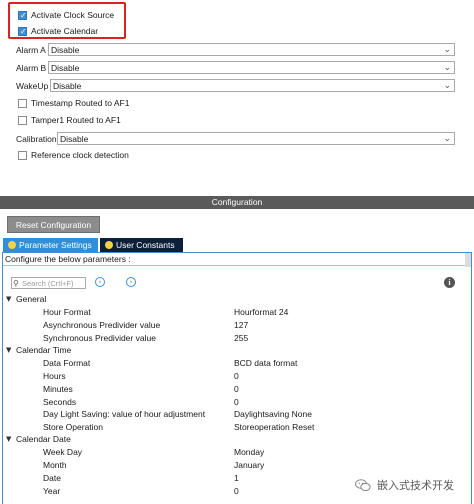 The image size is (474, 504). Describe the element at coordinates (73, 15) in the screenshot. I see `activate-clock-source-label: Activate Clock Source` at that location.